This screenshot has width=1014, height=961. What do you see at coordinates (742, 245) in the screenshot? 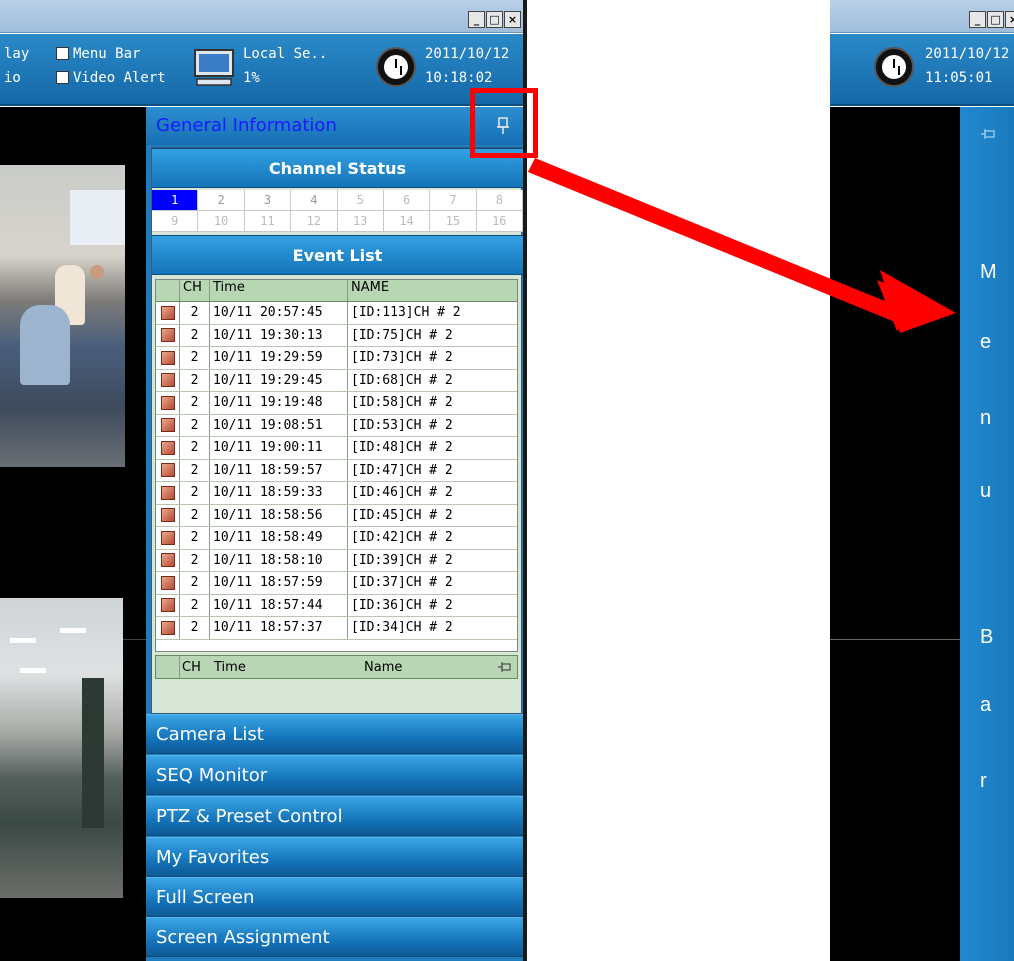
I see `red-arrow-annotation` at bounding box center [742, 245].